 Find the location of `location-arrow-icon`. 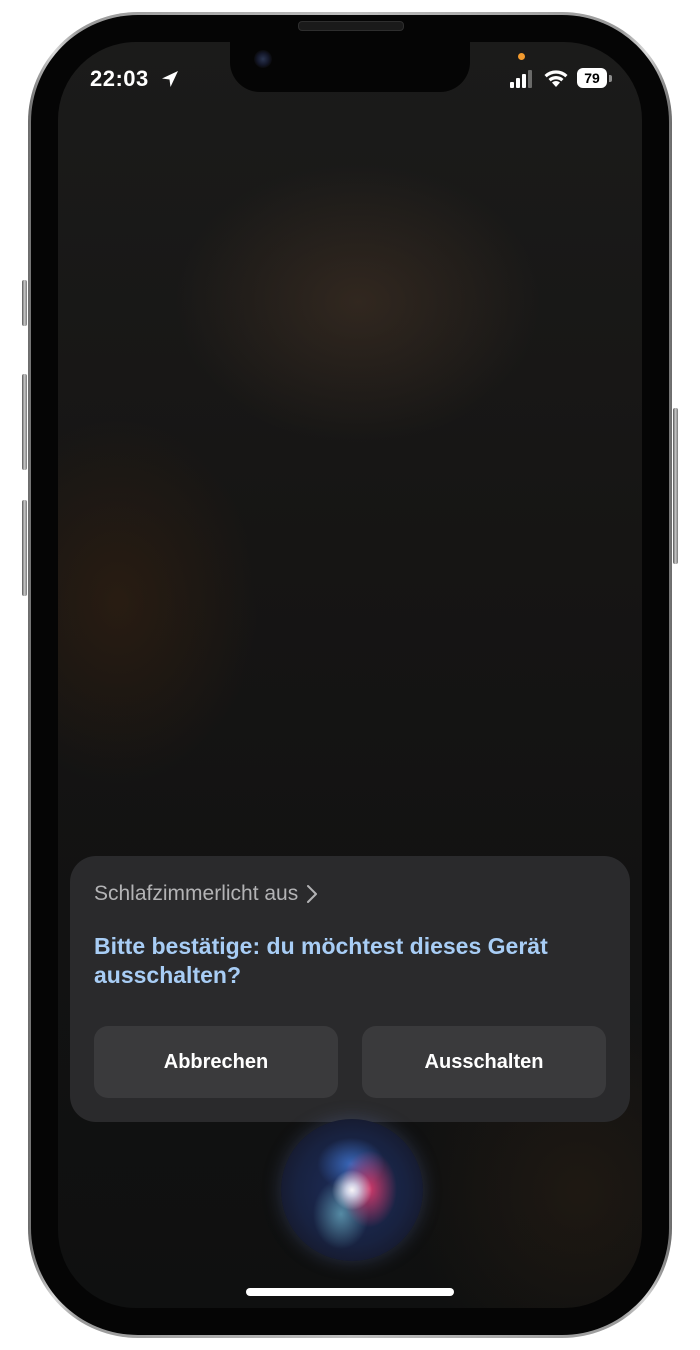

location-arrow-icon is located at coordinates (170, 79).